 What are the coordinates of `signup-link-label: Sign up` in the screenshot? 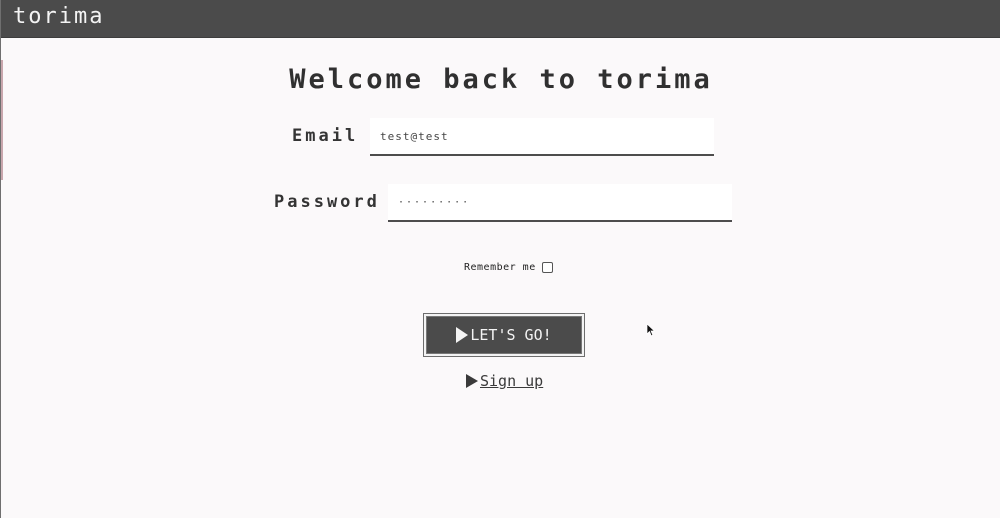 It's located at (512, 381).